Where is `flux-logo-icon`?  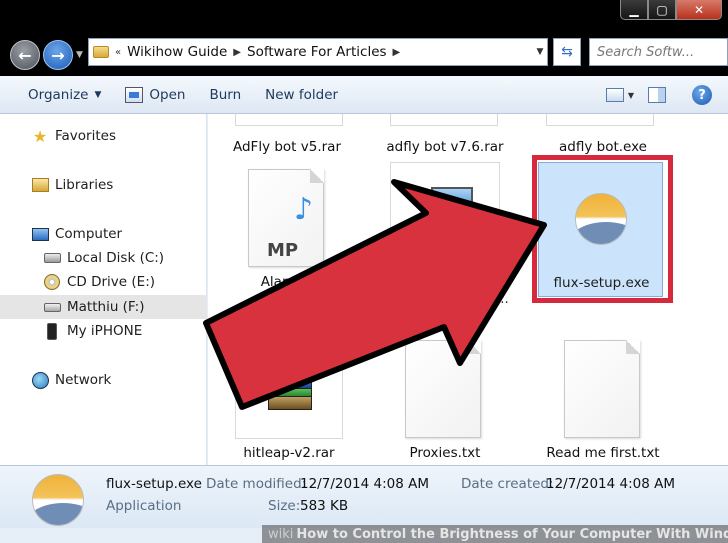 flux-logo-icon is located at coordinates (58, 500).